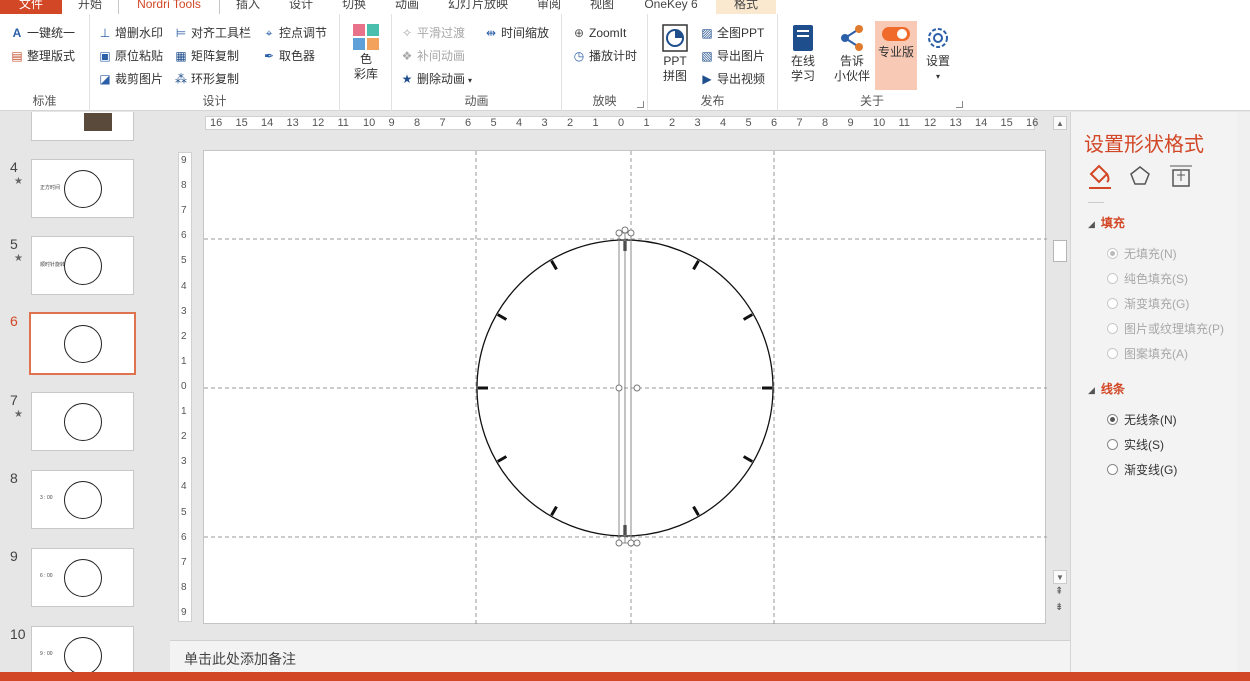 The height and width of the screenshot is (681, 1250). Describe the element at coordinates (1243, 392) in the screenshot. I see `pane-scrollbar` at that location.